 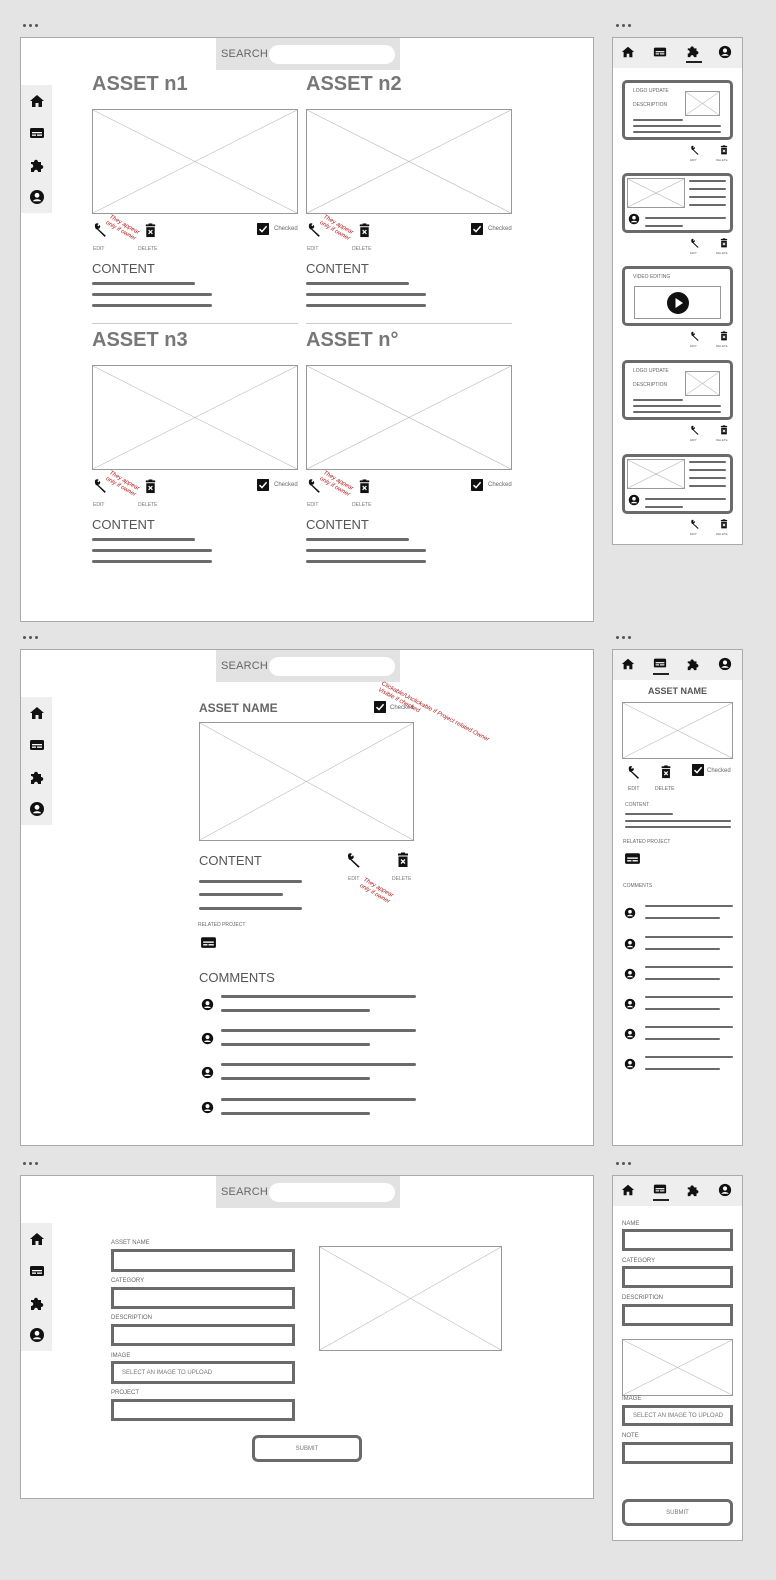 What do you see at coordinates (678, 303) in the screenshot?
I see `play-icon` at bounding box center [678, 303].